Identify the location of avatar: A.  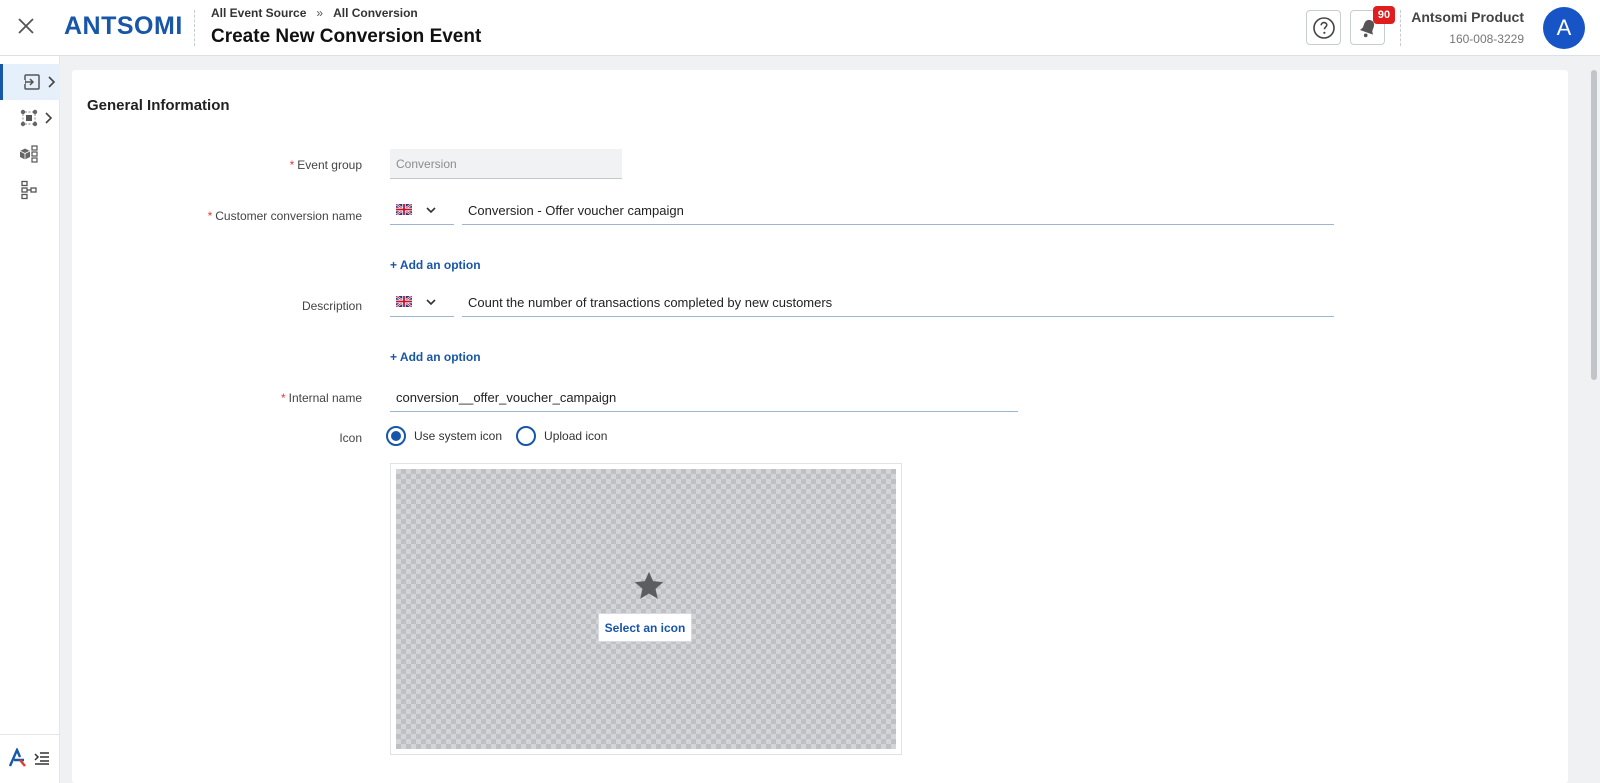
(1564, 28).